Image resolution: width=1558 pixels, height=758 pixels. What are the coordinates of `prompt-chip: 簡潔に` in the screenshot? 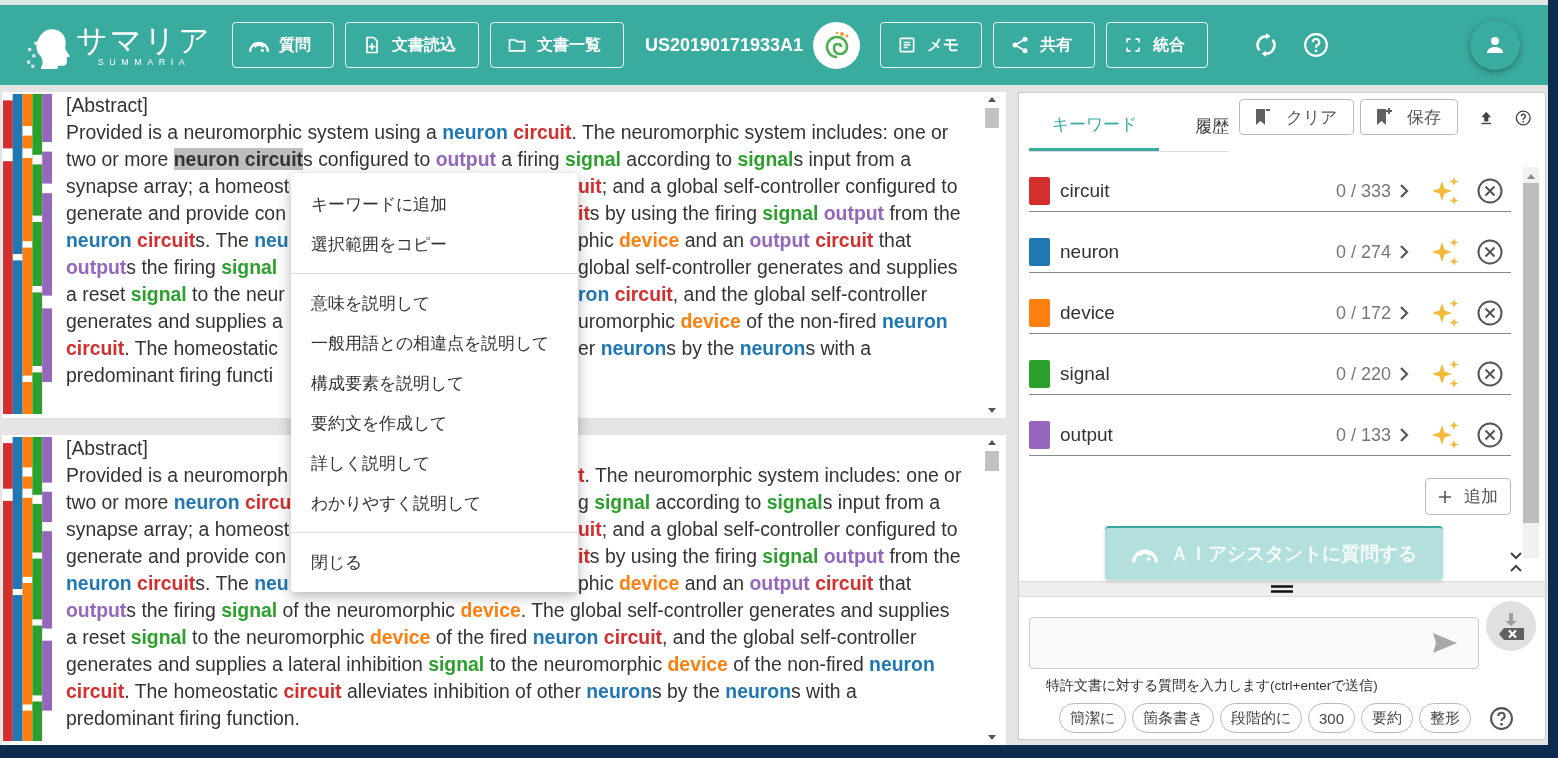 It's located at (1092, 718).